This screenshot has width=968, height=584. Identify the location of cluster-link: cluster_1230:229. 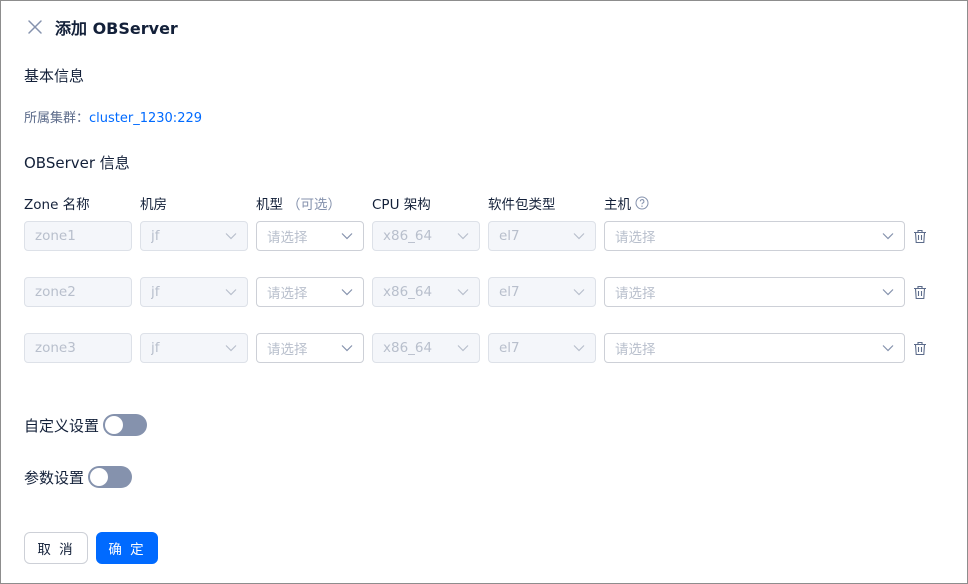
(145, 118).